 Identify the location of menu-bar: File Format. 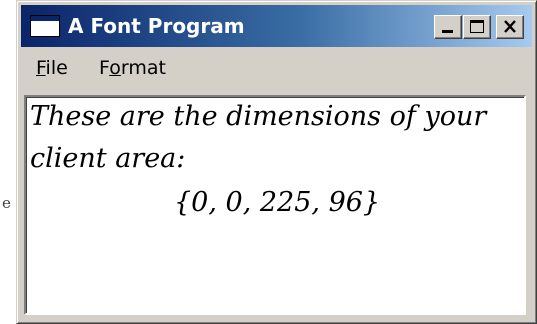
(276, 69).